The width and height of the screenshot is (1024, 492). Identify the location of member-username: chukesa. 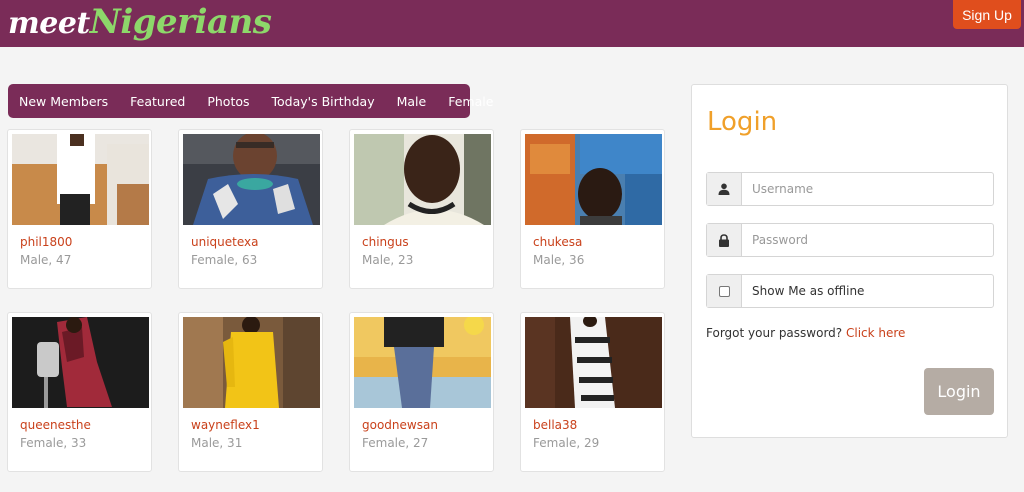
(557, 242).